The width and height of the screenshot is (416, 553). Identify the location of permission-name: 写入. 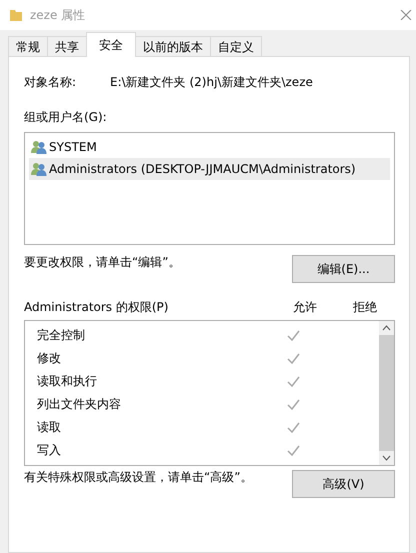
(49, 450).